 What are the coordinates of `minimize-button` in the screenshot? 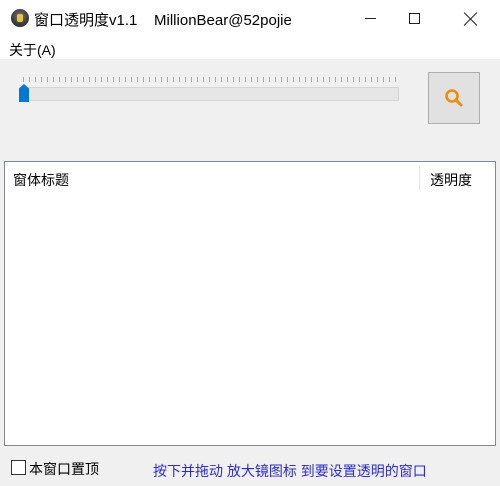 It's located at (370, 18).